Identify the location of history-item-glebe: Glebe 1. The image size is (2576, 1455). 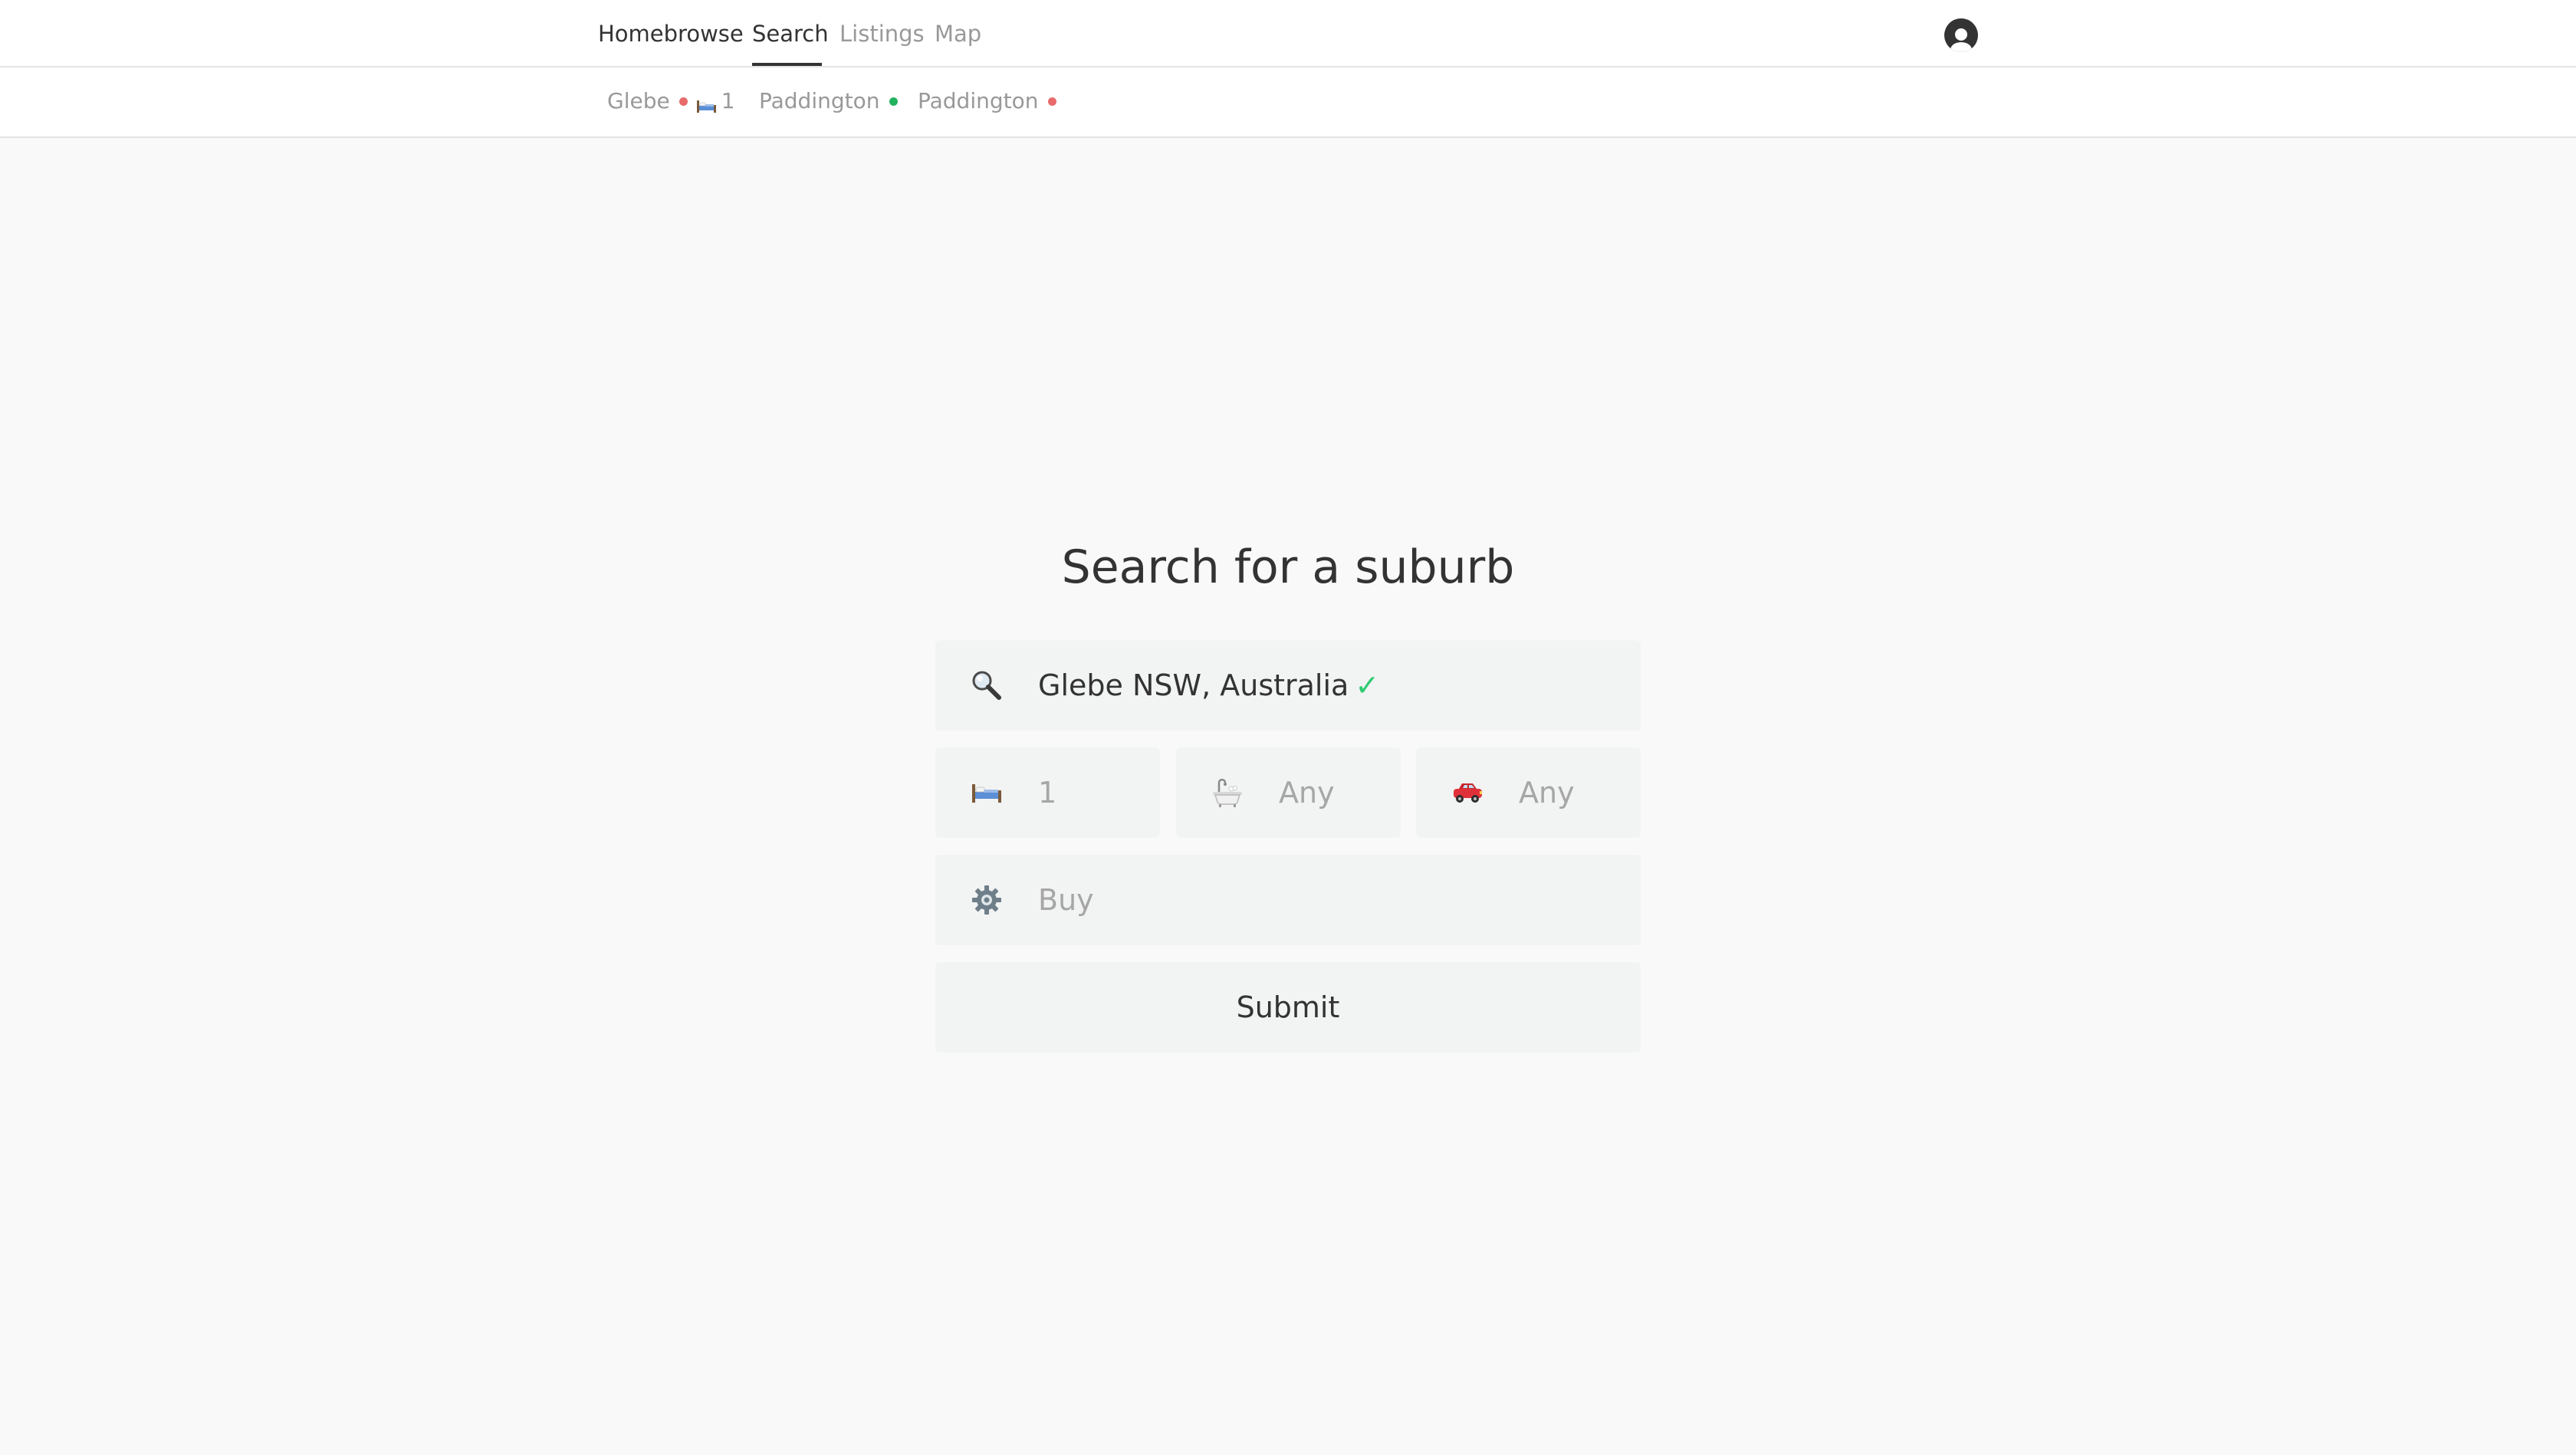
(671, 101).